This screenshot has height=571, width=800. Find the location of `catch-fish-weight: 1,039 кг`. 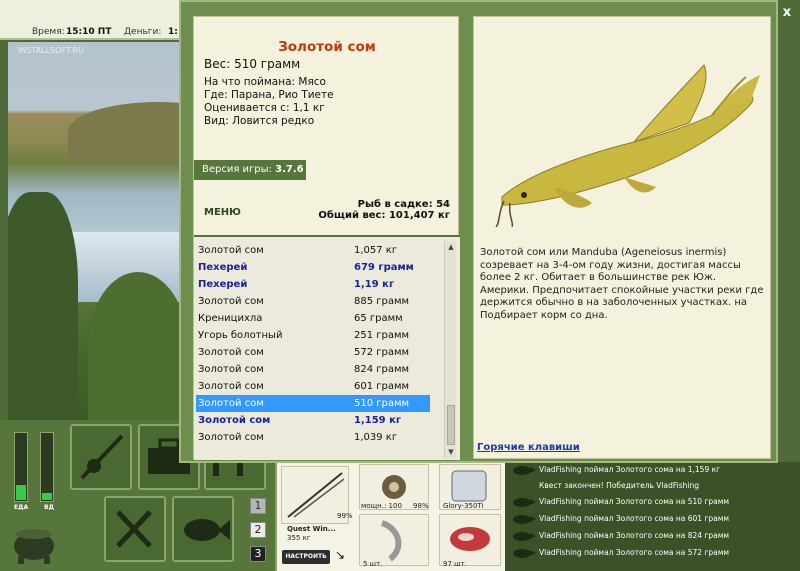

catch-fish-weight: 1,039 кг is located at coordinates (376, 437).